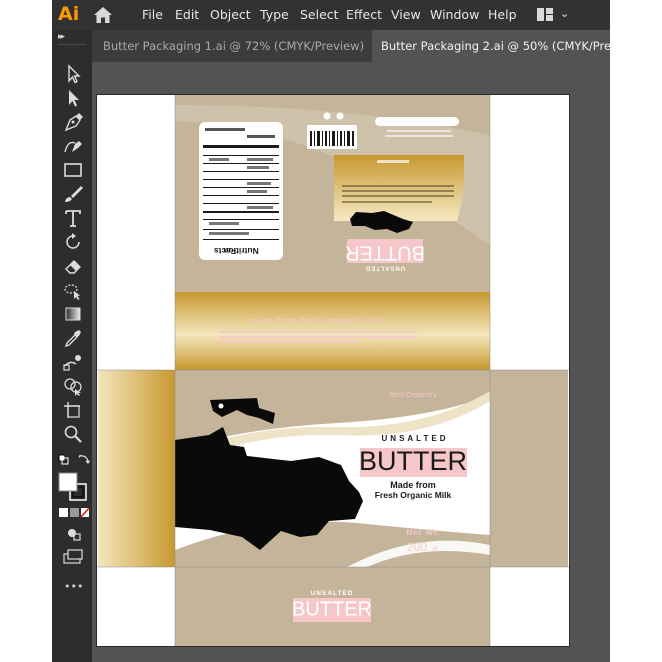 Image resolution: width=662 pixels, height=662 pixels. I want to click on best-creamery-text: Best Creamery, so click(413, 395).